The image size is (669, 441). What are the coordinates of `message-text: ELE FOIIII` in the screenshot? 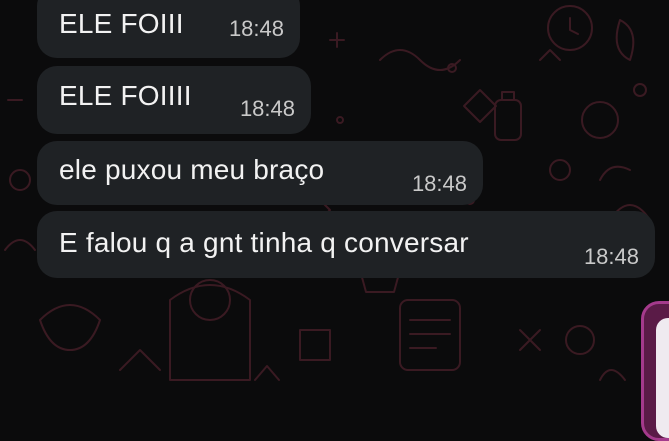 It's located at (125, 95).